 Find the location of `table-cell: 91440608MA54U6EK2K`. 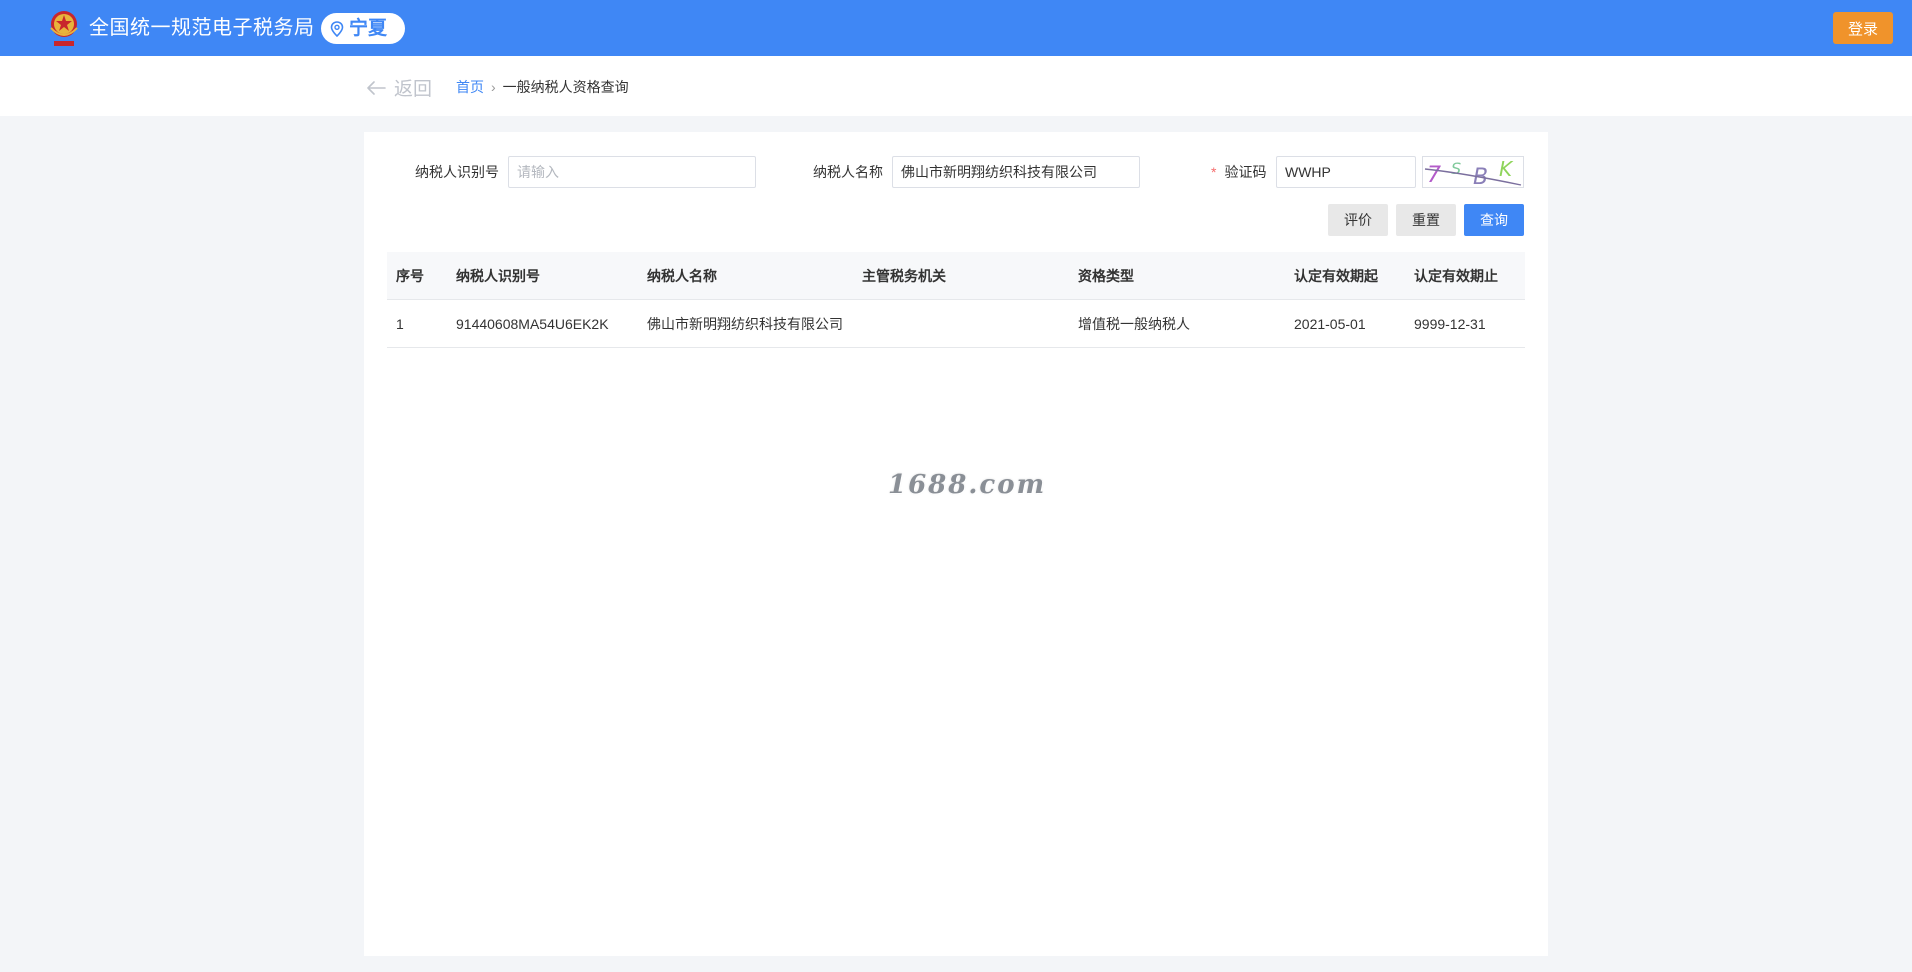

table-cell: 91440608MA54U6EK2K is located at coordinates (532, 324).